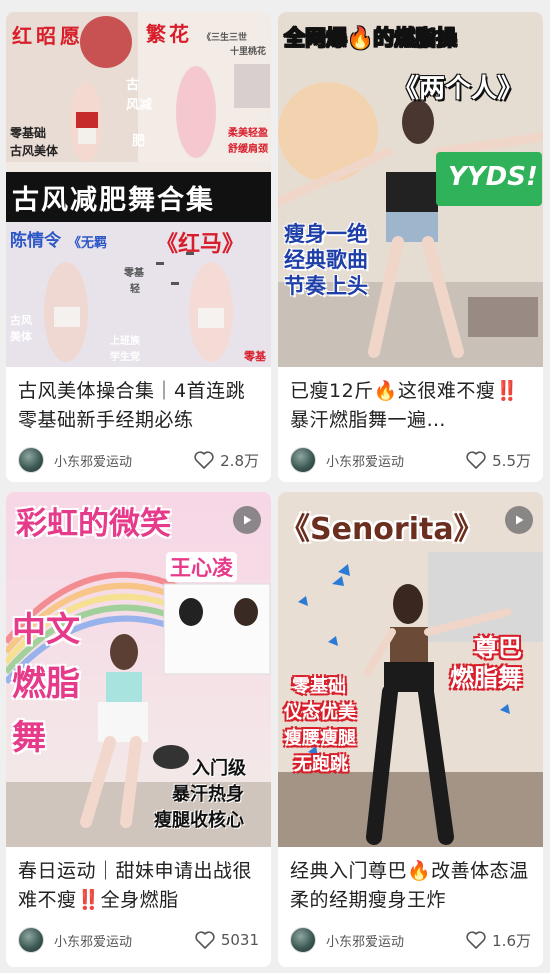 The width and height of the screenshot is (550, 973). Describe the element at coordinates (320, 738) in the screenshot. I see `overlay-text: 瘦腰瘦腿` at that location.